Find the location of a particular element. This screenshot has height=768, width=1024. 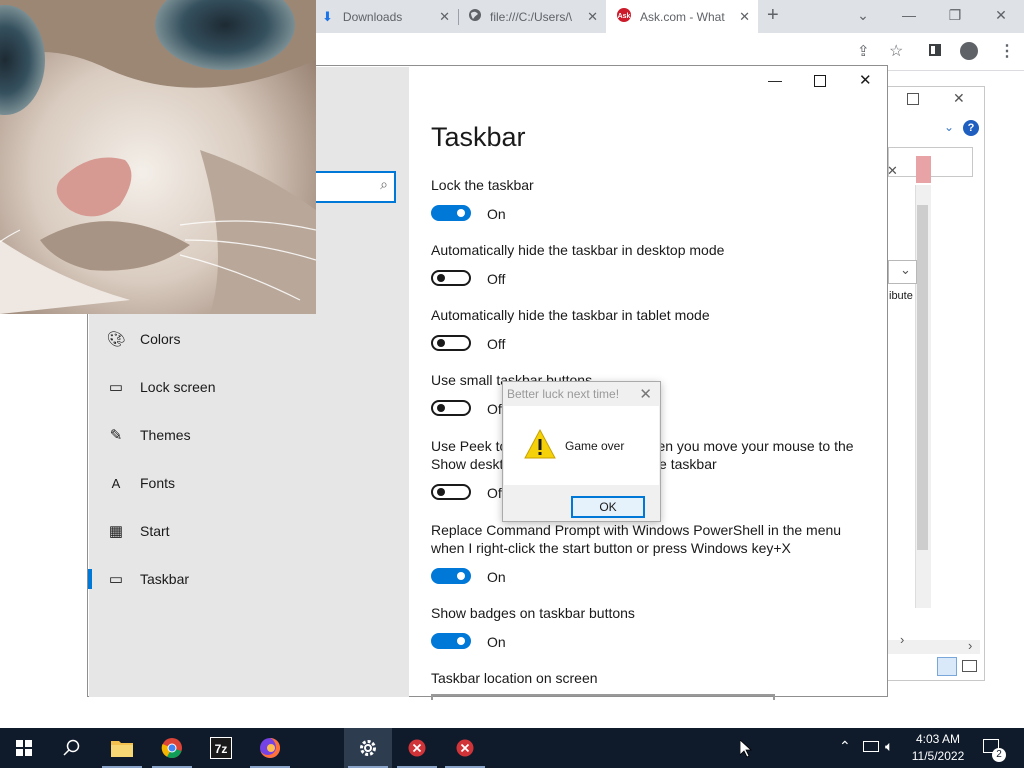

sidebar-item-start: ▦ Start is located at coordinates (248, 531).